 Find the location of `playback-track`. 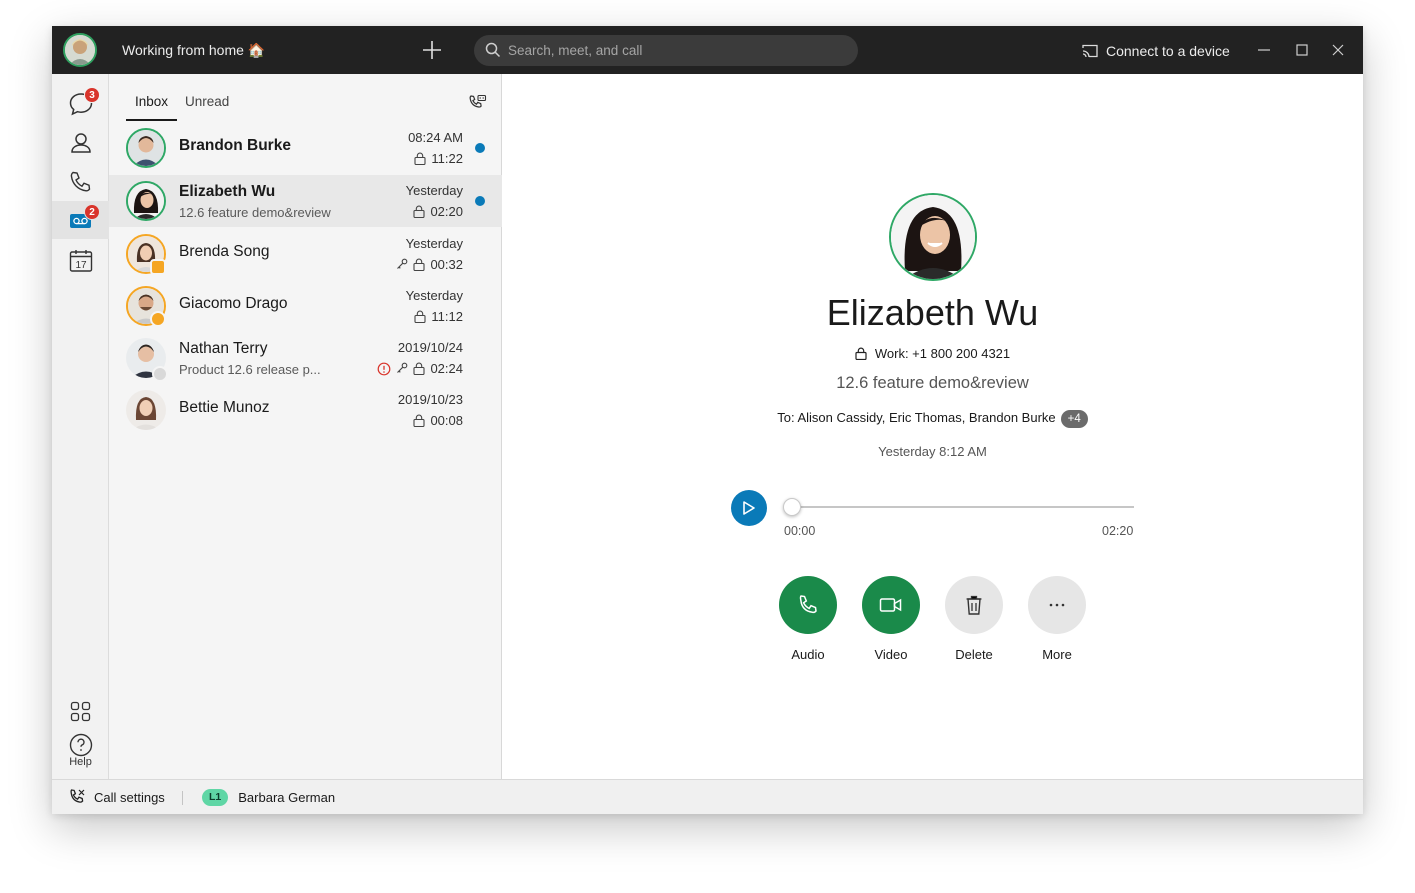

playback-track is located at coordinates (963, 507).